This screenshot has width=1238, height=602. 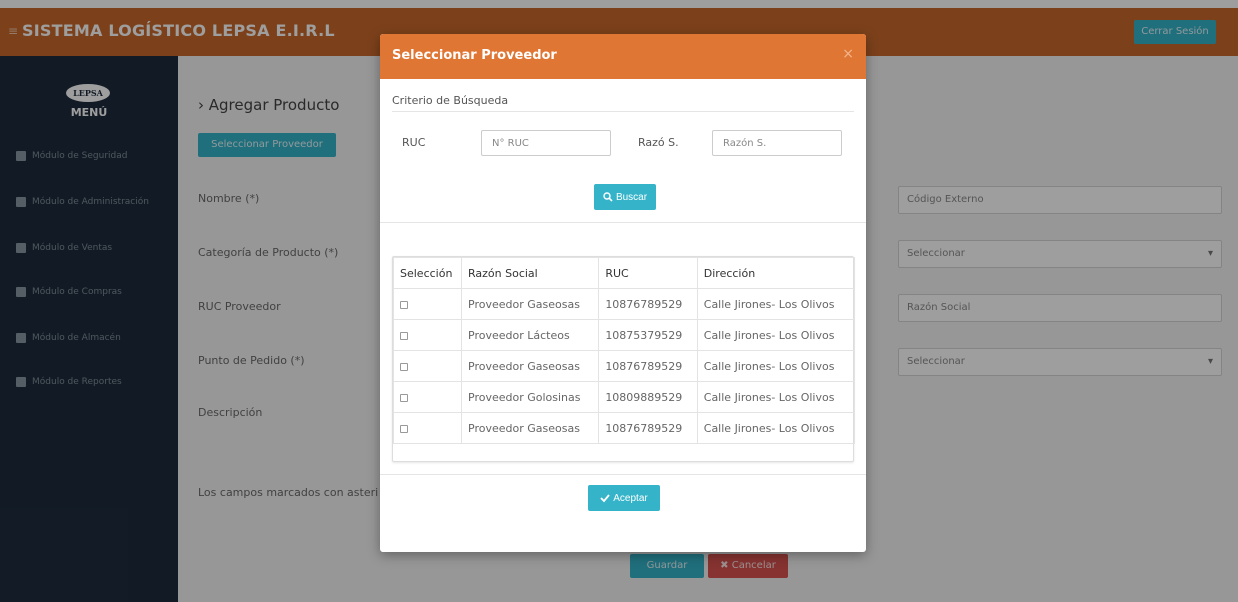 What do you see at coordinates (776, 273) in the screenshot?
I see `column-header-direccion: Dirección` at bounding box center [776, 273].